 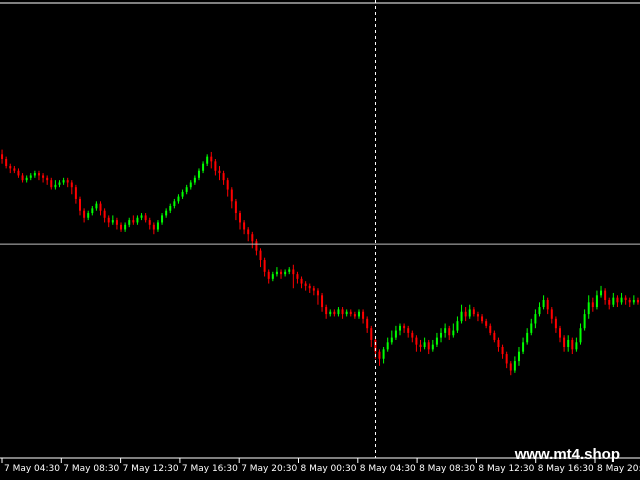 What do you see at coordinates (91, 469) in the screenshot?
I see `x-axis-tick-label: 7 May 08:30` at bounding box center [91, 469].